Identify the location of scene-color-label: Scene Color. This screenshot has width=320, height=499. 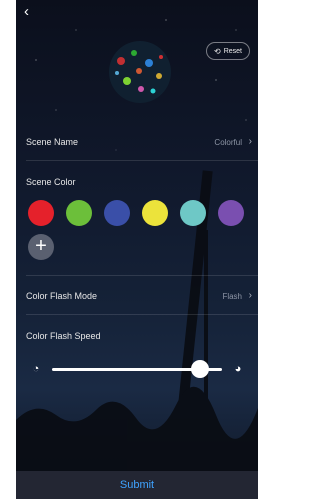
(51, 182).